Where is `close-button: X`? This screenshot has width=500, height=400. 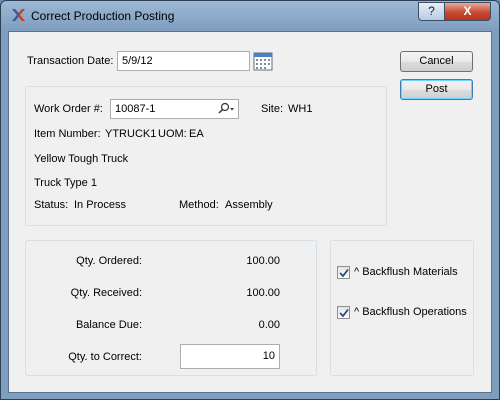
close-button: X is located at coordinates (467, 11).